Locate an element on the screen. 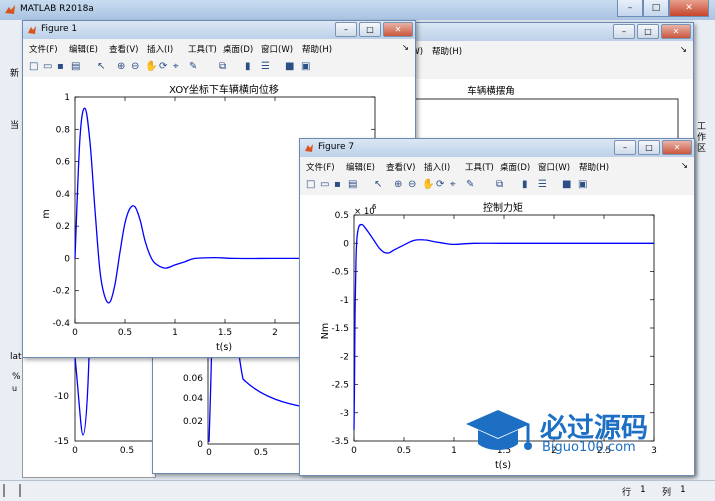 This screenshot has height=501, width=715. figure-yaw-window-controls: – □ ✕ is located at coordinates (652, 31).